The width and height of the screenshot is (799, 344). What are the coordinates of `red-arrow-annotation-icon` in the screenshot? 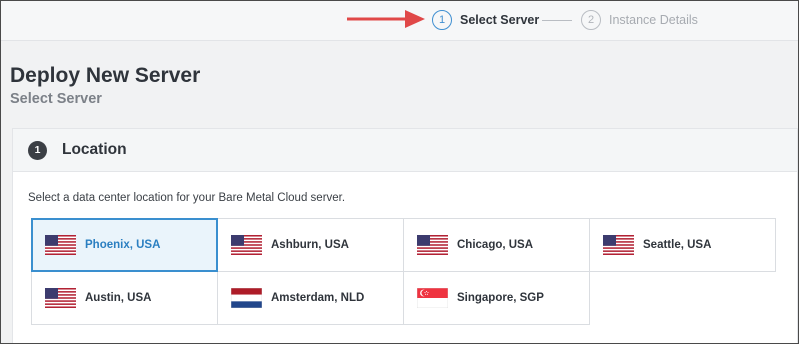 It's located at (386, 19).